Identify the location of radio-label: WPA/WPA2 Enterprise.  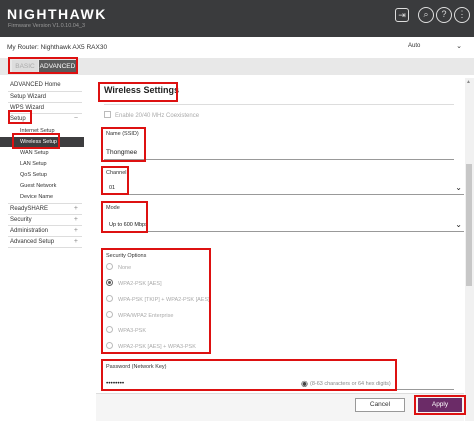
(146, 316).